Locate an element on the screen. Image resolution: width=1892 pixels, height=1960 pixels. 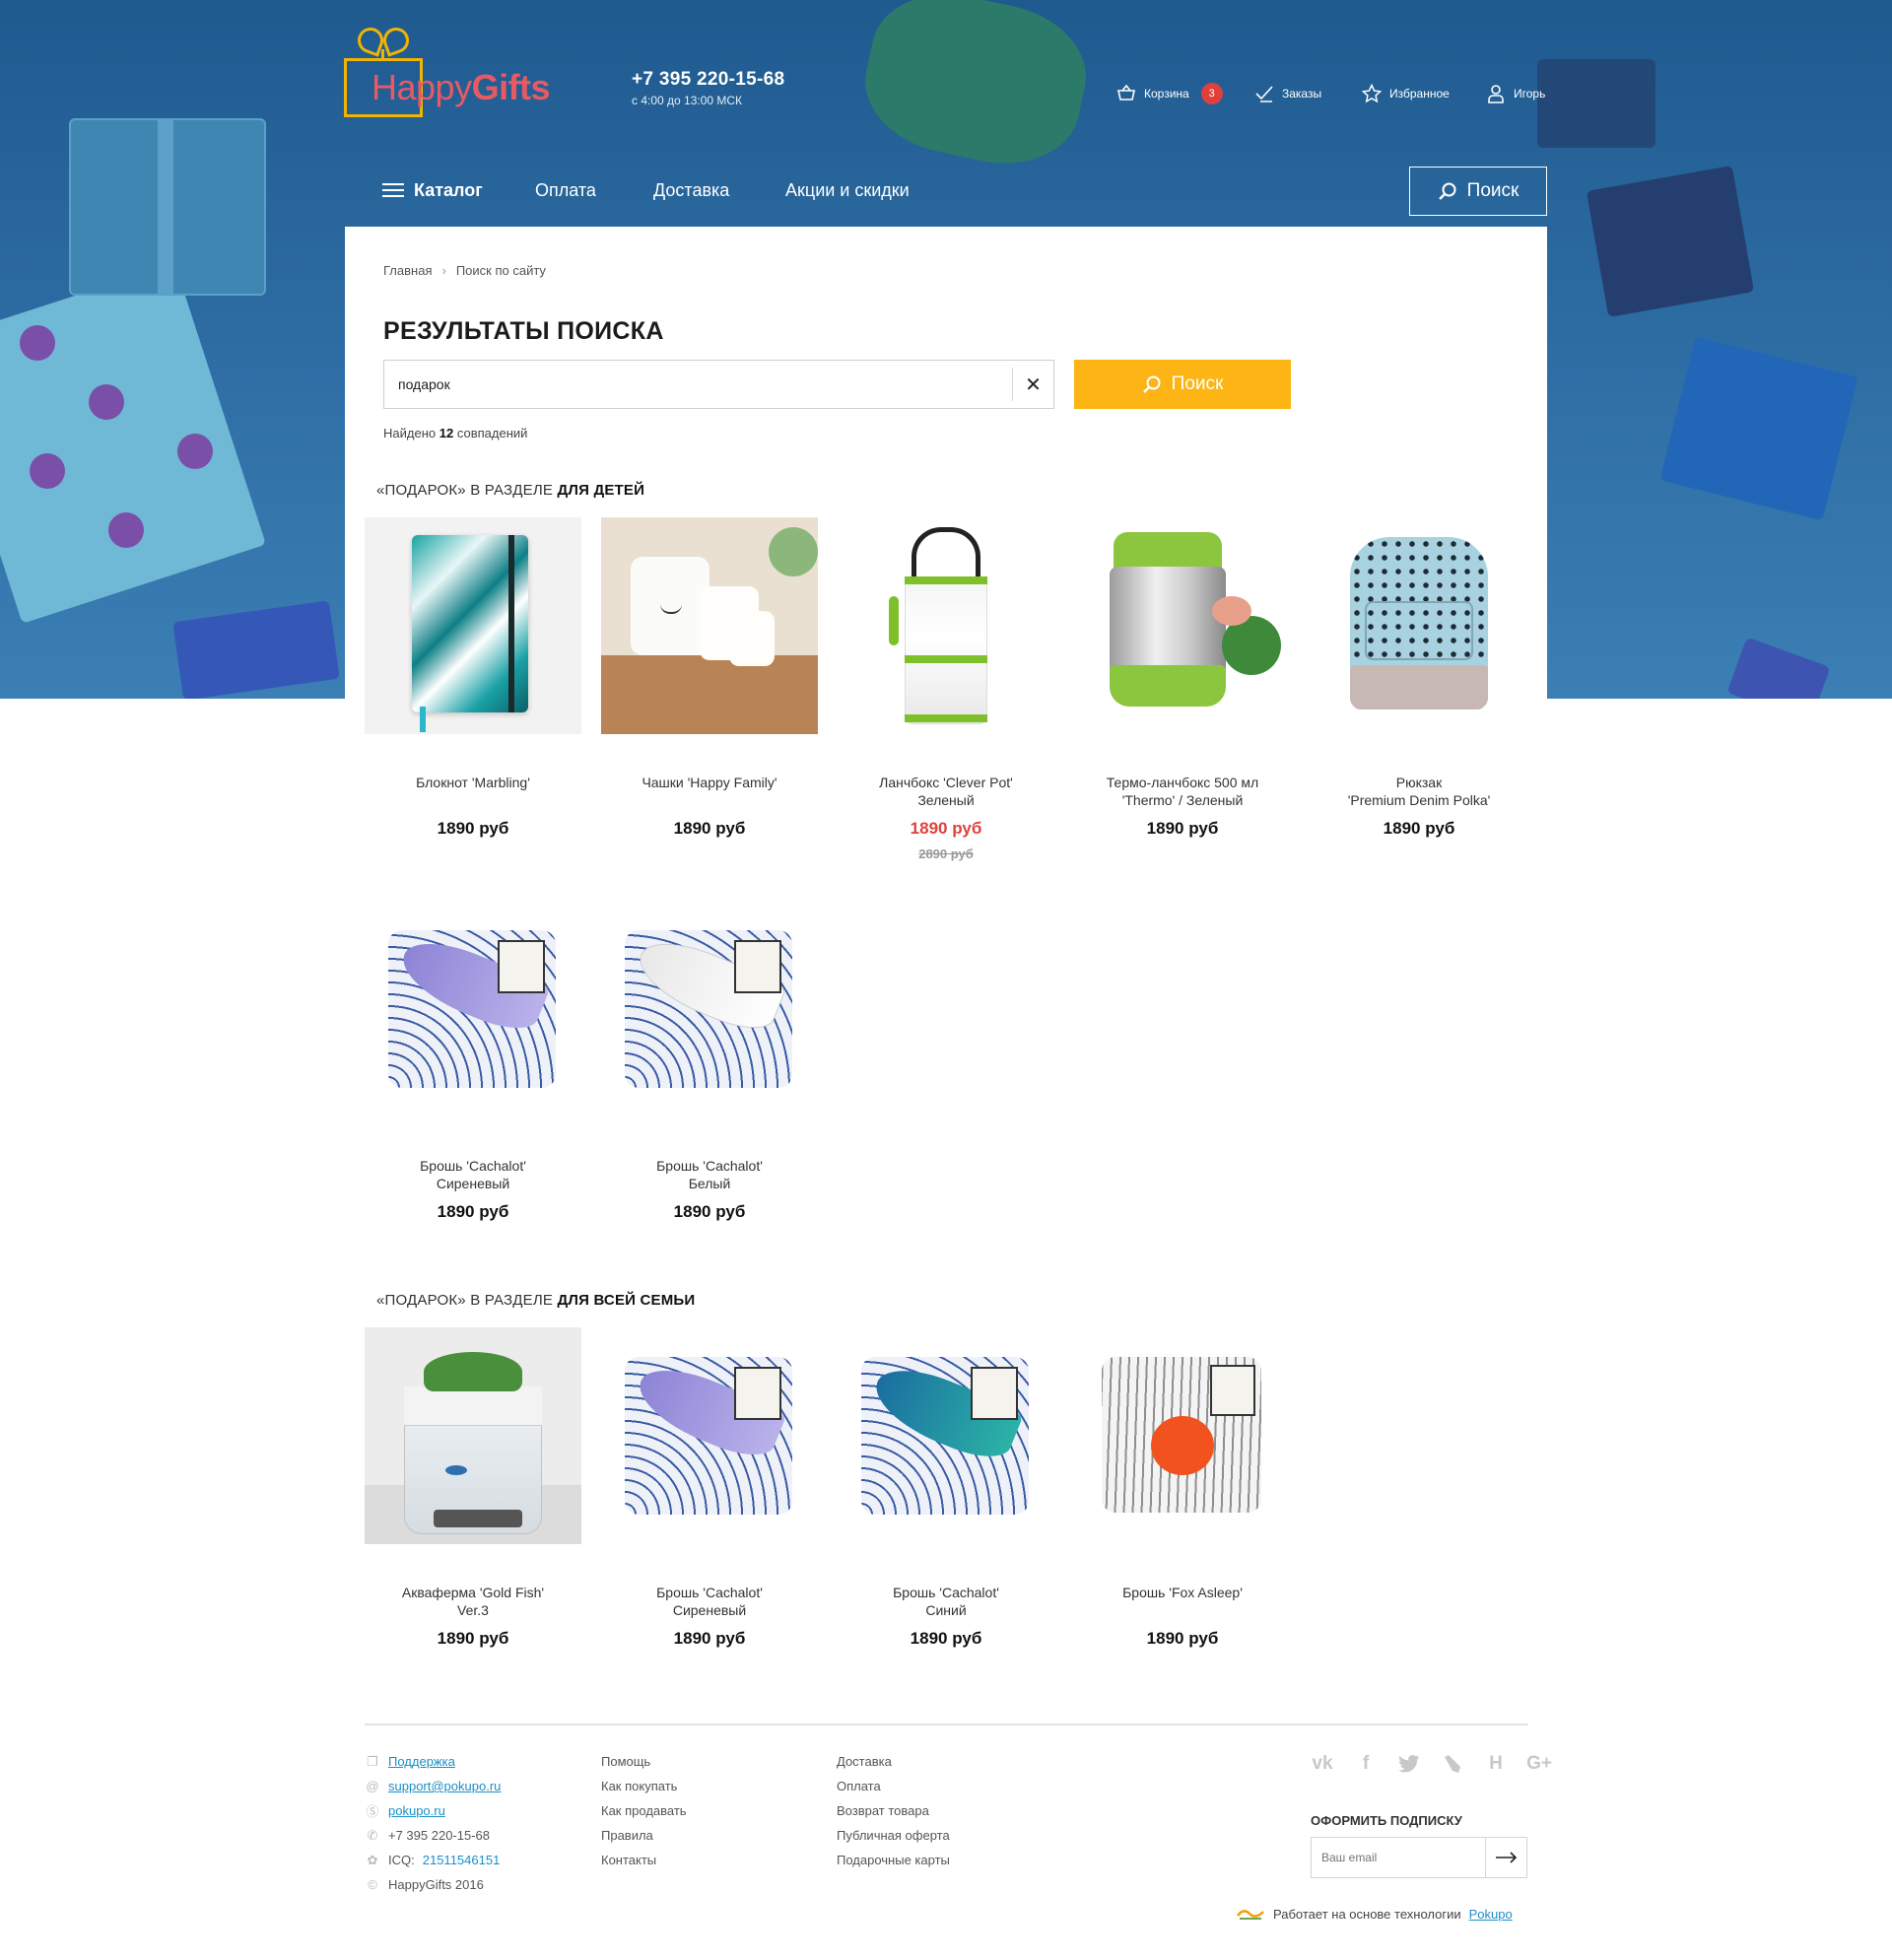
header-phone-block: +7 395 220-15-68 с 4:00 до 13:00 МСК is located at coordinates (708, 88).